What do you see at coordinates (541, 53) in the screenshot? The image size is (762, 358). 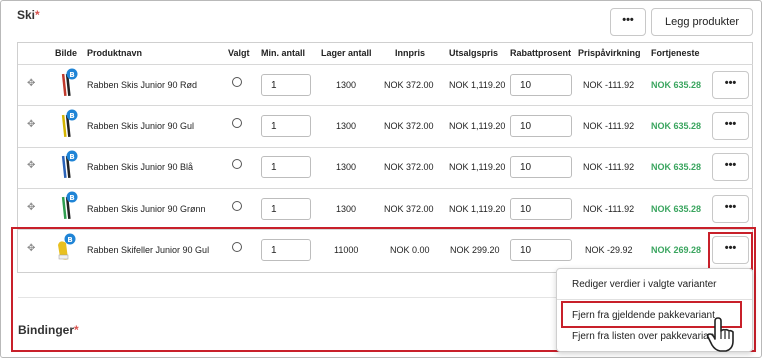 I see `header-discount: Rabattprosent` at bounding box center [541, 53].